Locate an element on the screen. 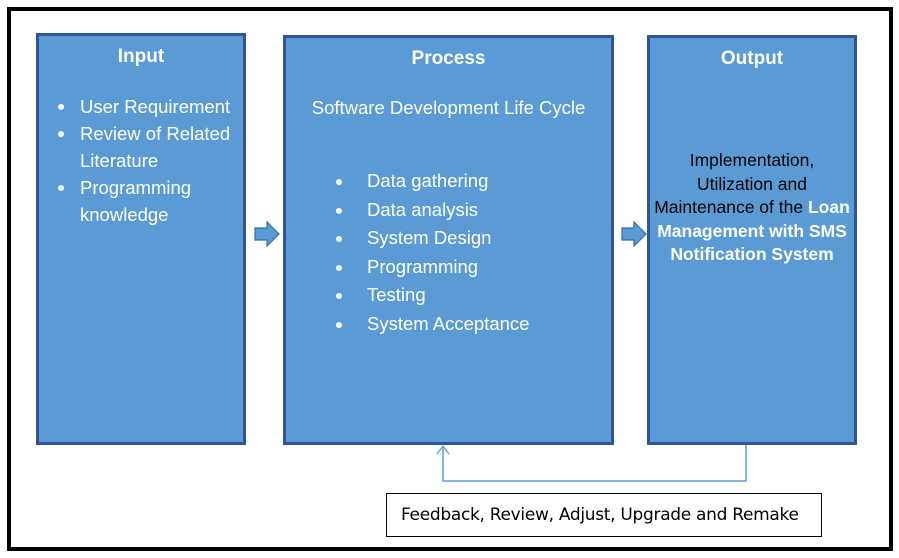 This screenshot has height=558, width=899. feedback-line is located at coordinates (594, 463).